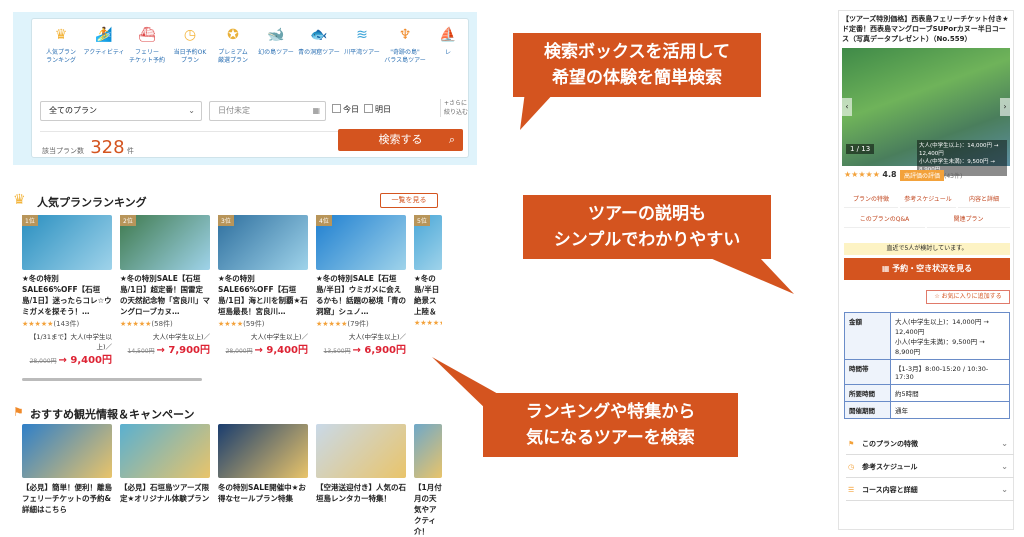  What do you see at coordinates (67, 469) in the screenshot?
I see `special-card: 【必見】簡単！便利！離島フェリーチケットの予約&詳細はこちら` at bounding box center [67, 469].